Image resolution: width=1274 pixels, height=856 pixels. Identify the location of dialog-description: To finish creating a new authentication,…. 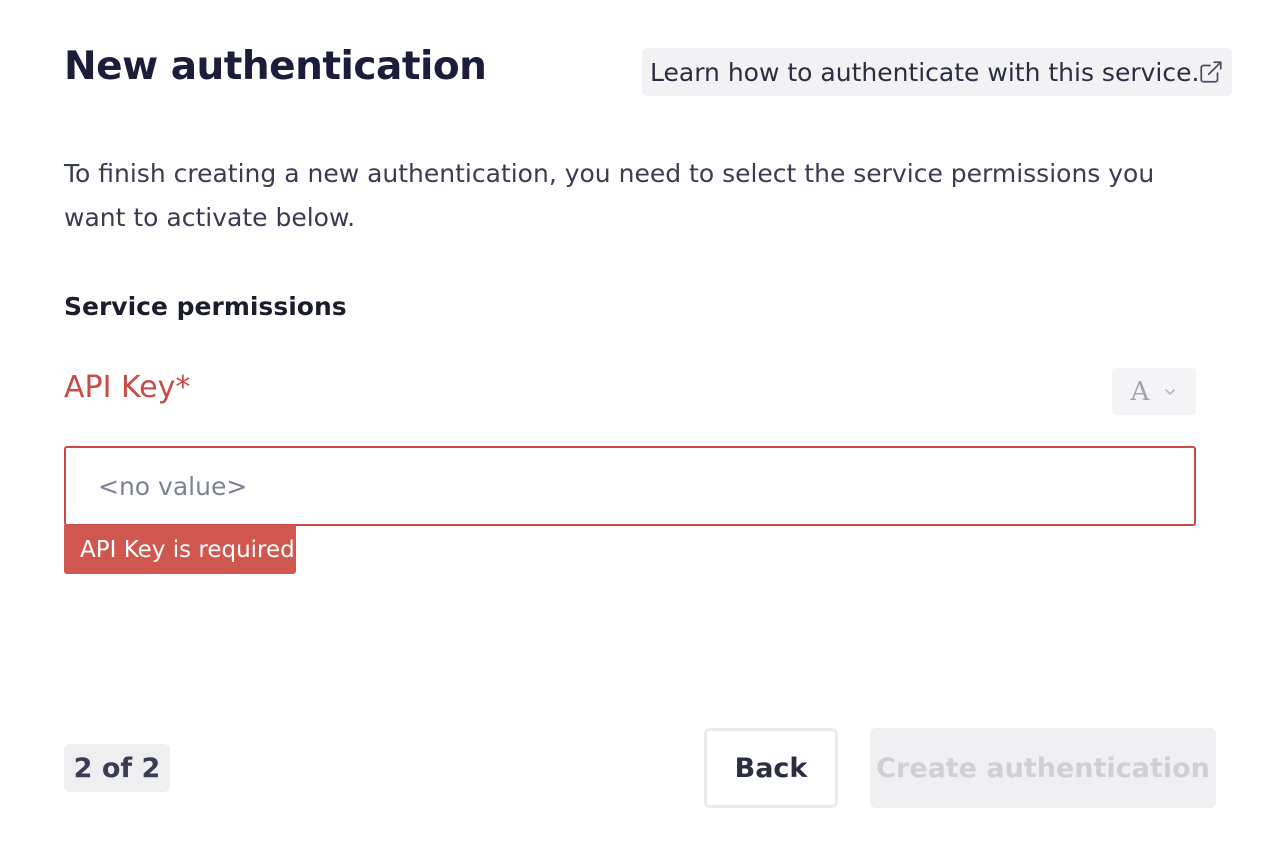
(609, 195).